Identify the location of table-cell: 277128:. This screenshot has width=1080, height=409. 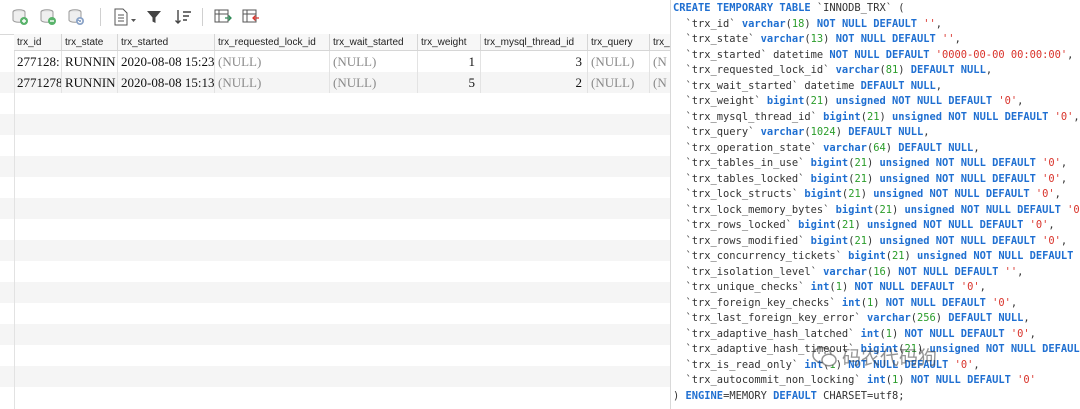
(38, 61).